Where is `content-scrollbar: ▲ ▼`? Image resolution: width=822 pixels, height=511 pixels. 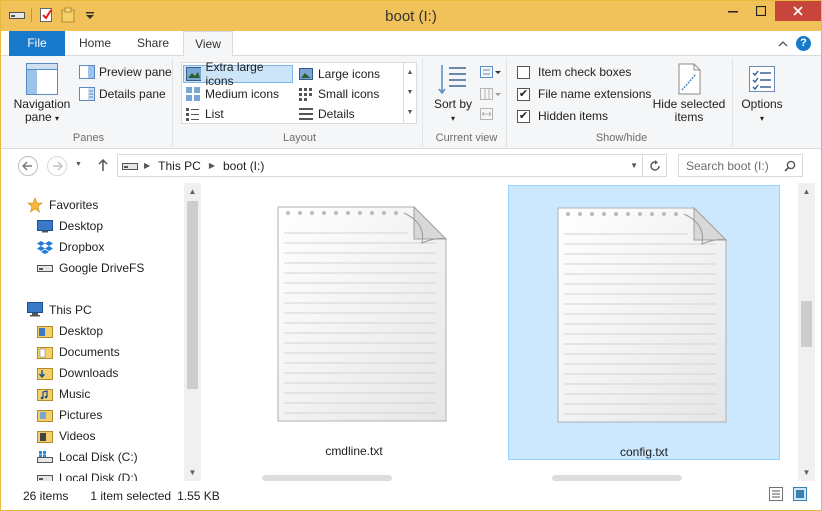
content-scrollbar: ▲ ▼ is located at coordinates (806, 332).